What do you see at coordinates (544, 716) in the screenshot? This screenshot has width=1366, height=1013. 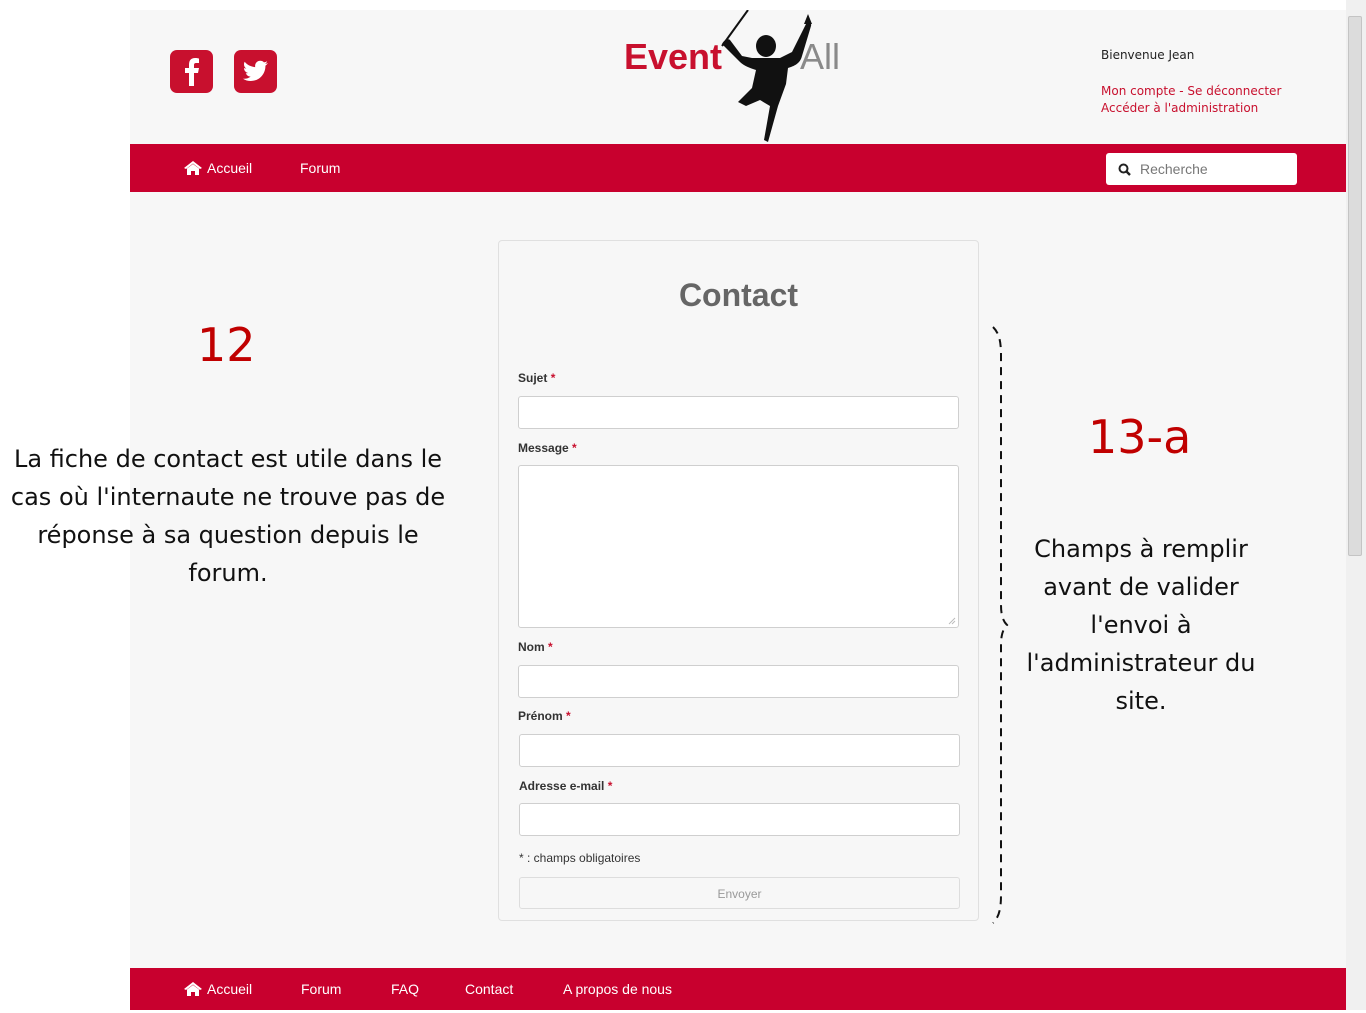 I see `firstname-label: Prénom *` at bounding box center [544, 716].